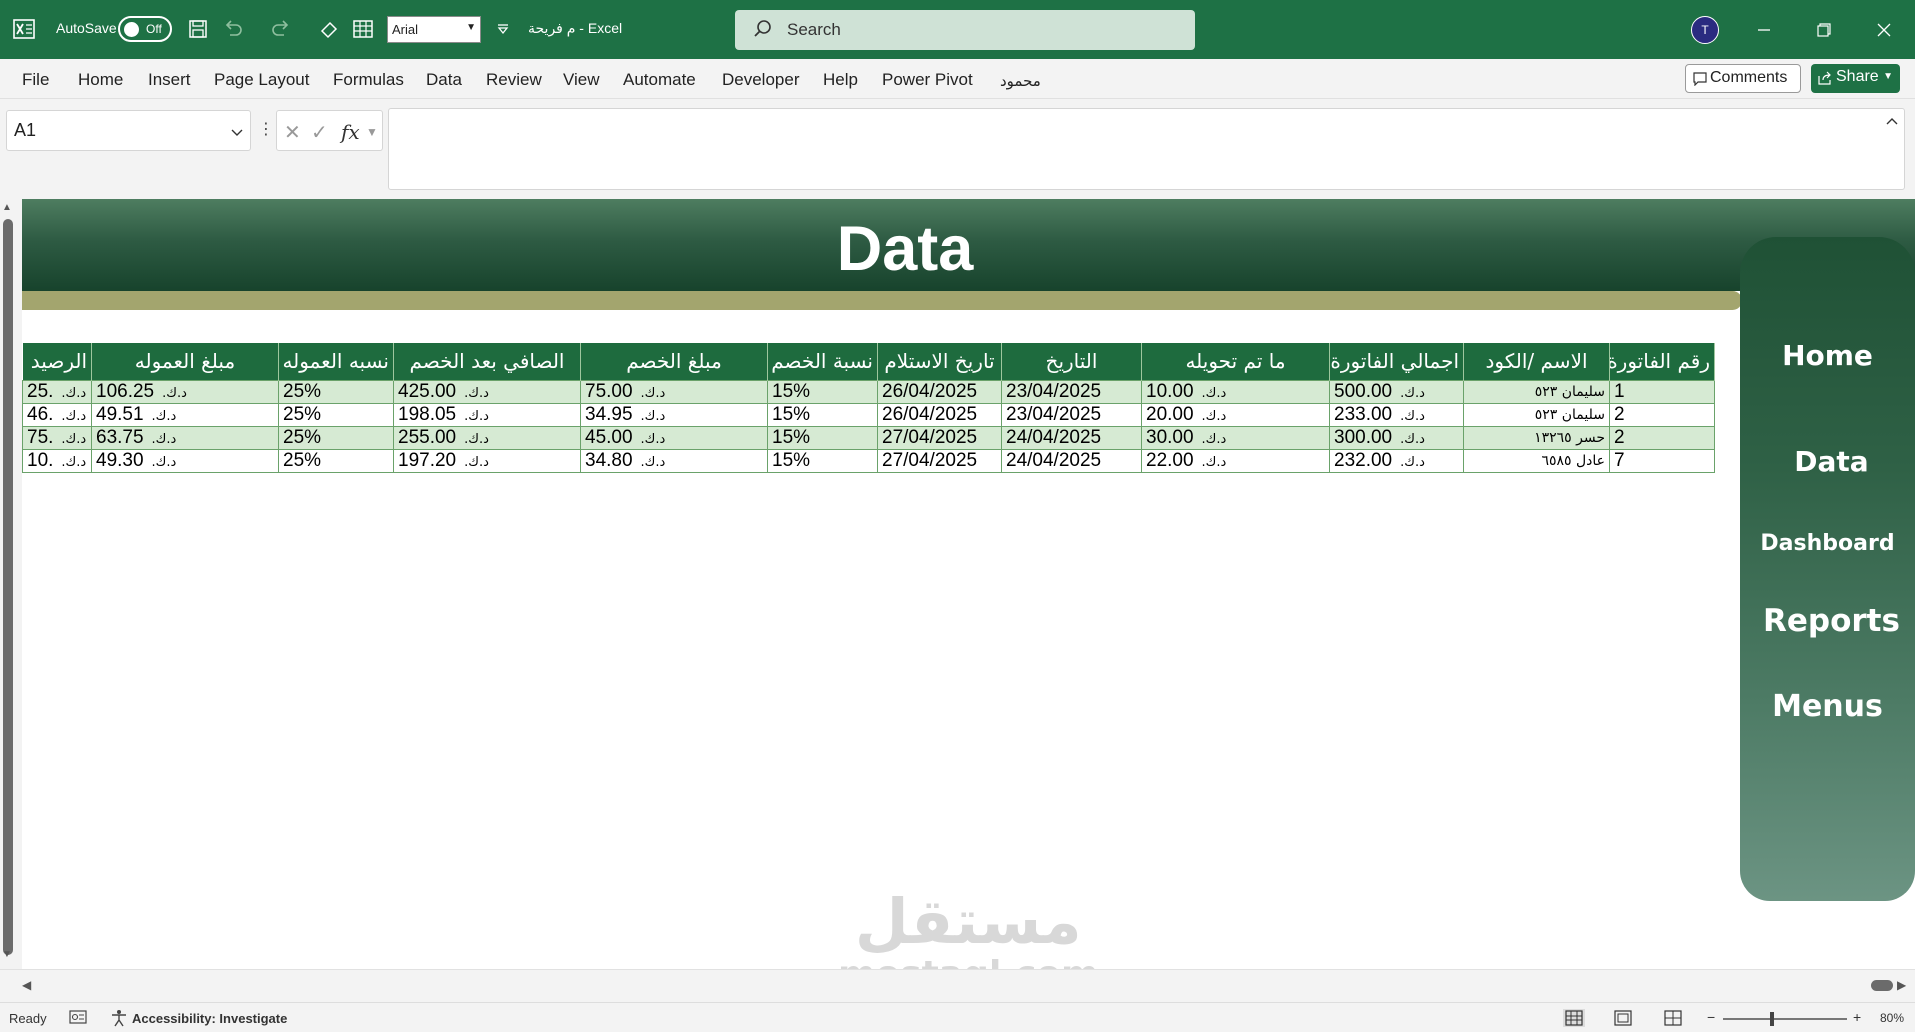 The image size is (1915, 1032). Describe the element at coordinates (185, 437) in the screenshot. I see `cell-comm-amount: د.ك. 63.75` at that location.